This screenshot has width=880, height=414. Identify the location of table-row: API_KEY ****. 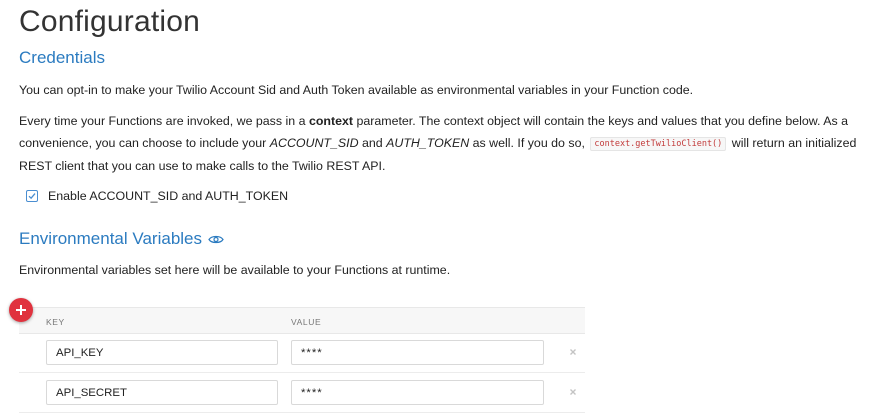
(302, 353).